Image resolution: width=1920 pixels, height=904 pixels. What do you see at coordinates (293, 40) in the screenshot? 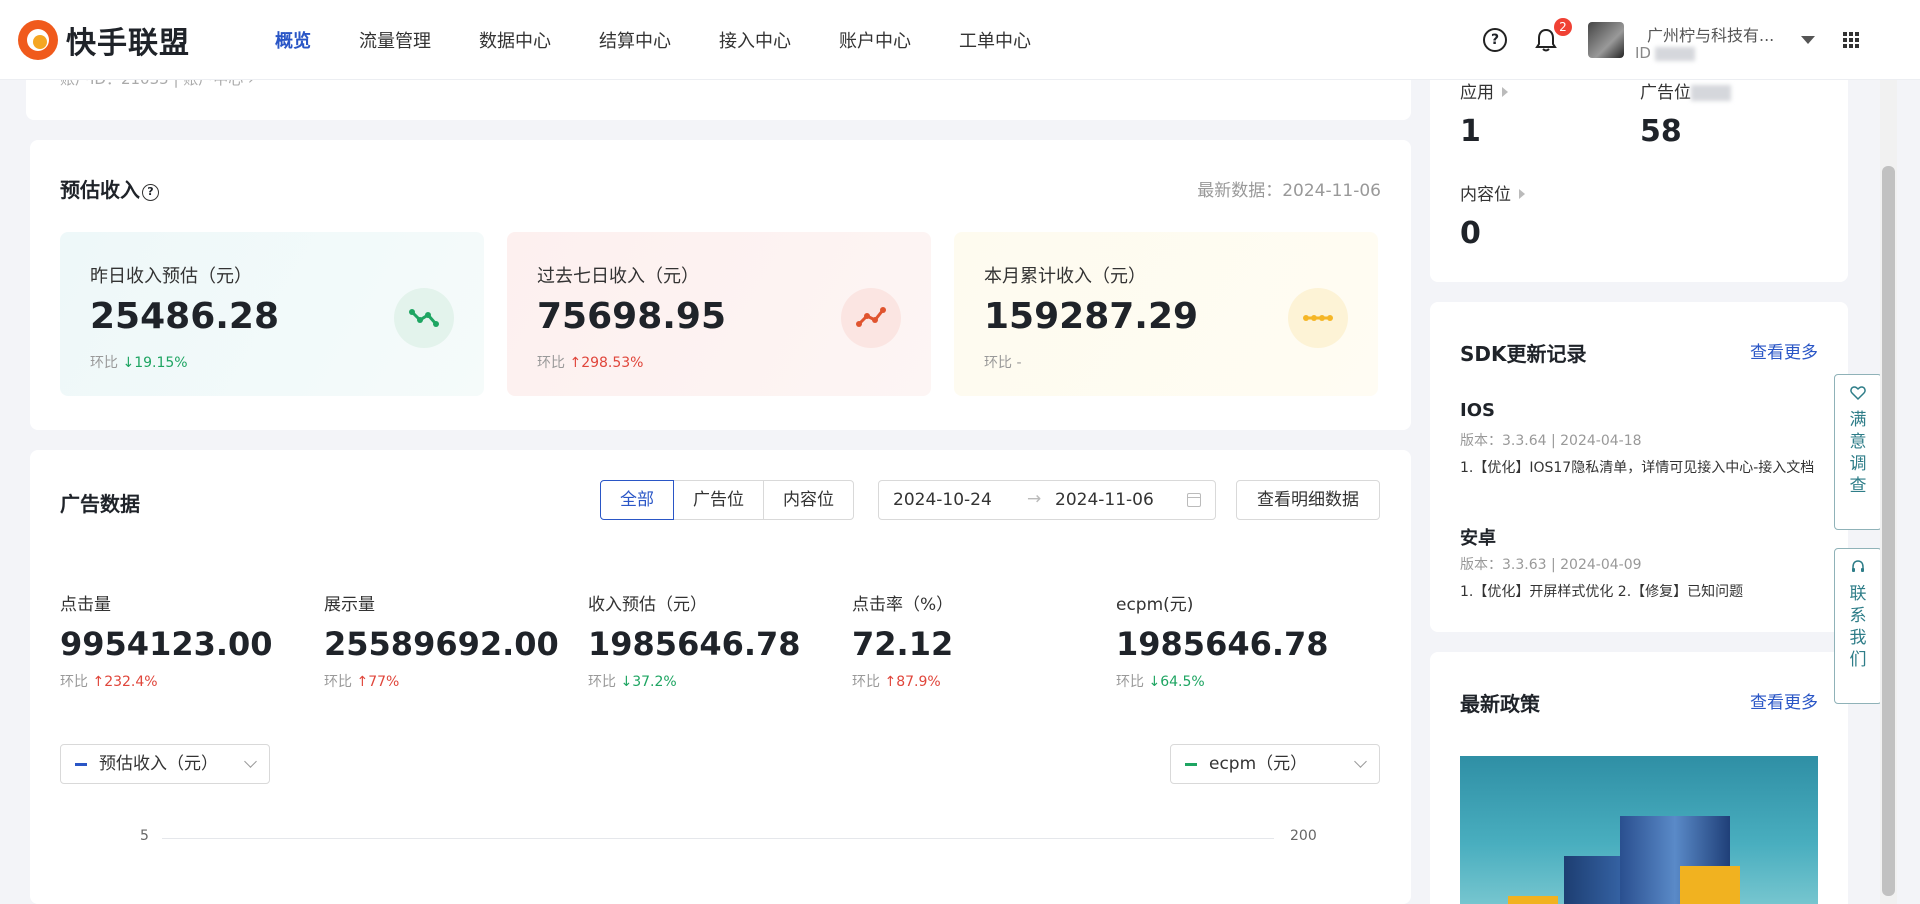
I see `nav-overview: 概览` at bounding box center [293, 40].